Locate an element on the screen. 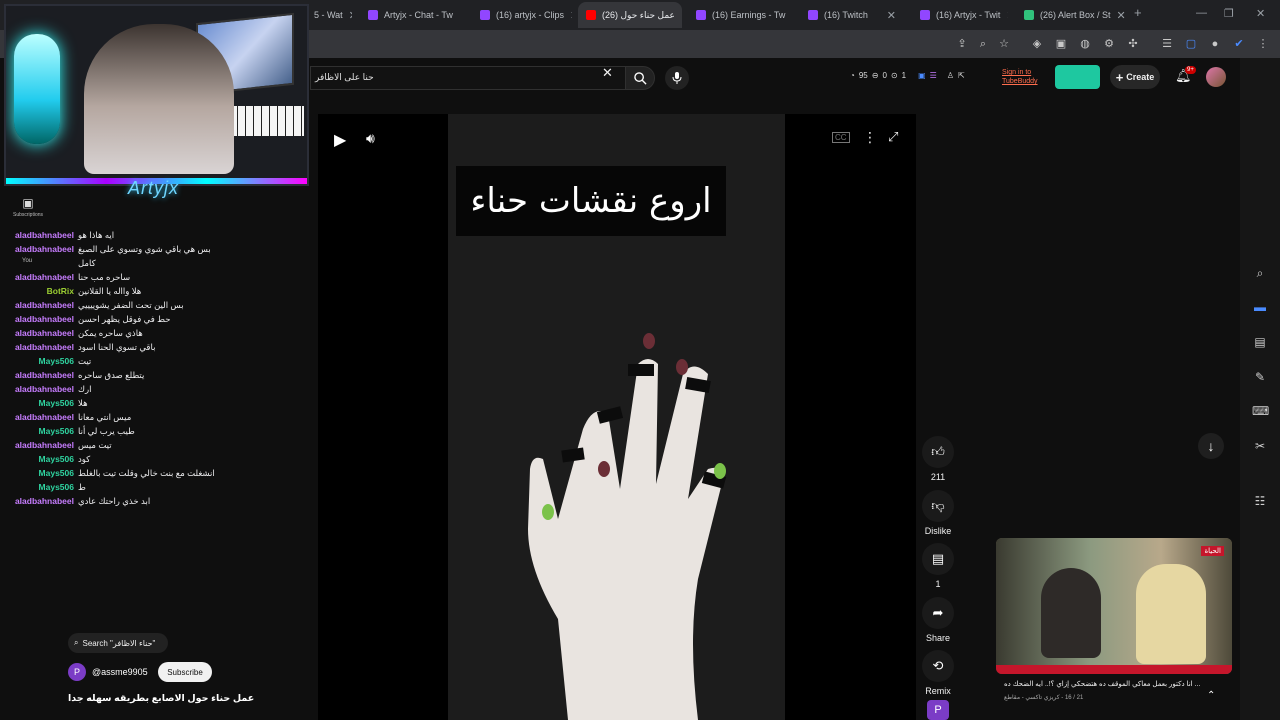  extensions-puzzle-icon: ✣ is located at coordinates (1133, 44).